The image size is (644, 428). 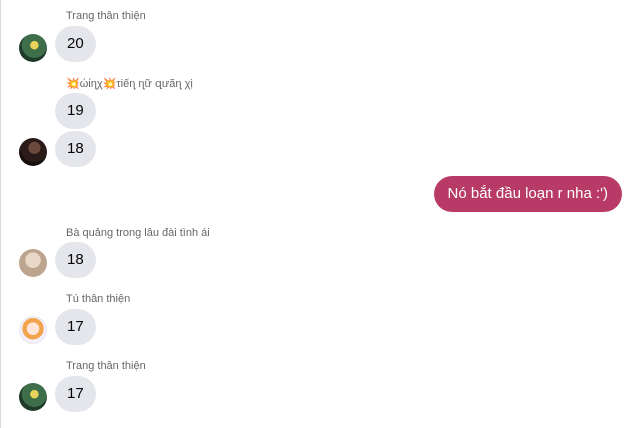 I want to click on sender-name: 💥ώίɳχ💥τiếɳ ɳữ զưãɳ χị, so click(x=129, y=84).